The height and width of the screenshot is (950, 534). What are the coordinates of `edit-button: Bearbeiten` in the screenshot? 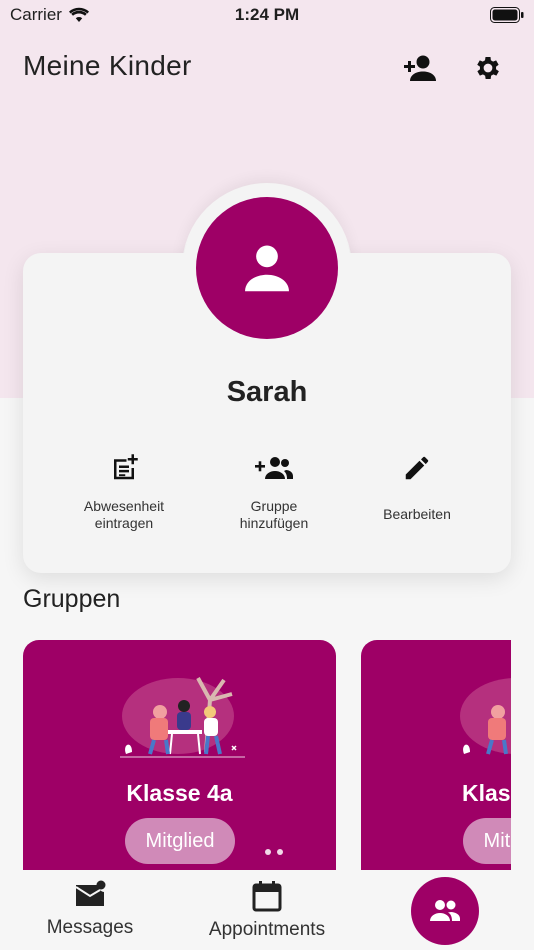 It's located at (417, 486).